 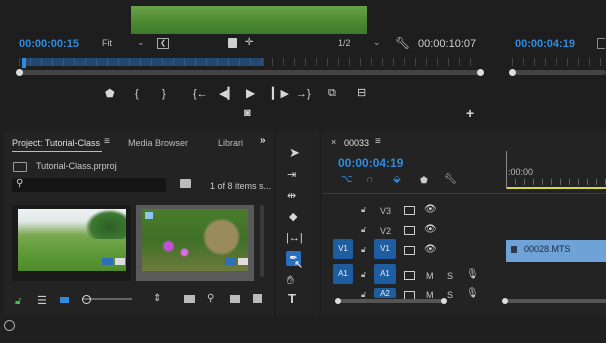 What do you see at coordinates (64, 300) in the screenshot?
I see `icon-view-icon` at bounding box center [64, 300].